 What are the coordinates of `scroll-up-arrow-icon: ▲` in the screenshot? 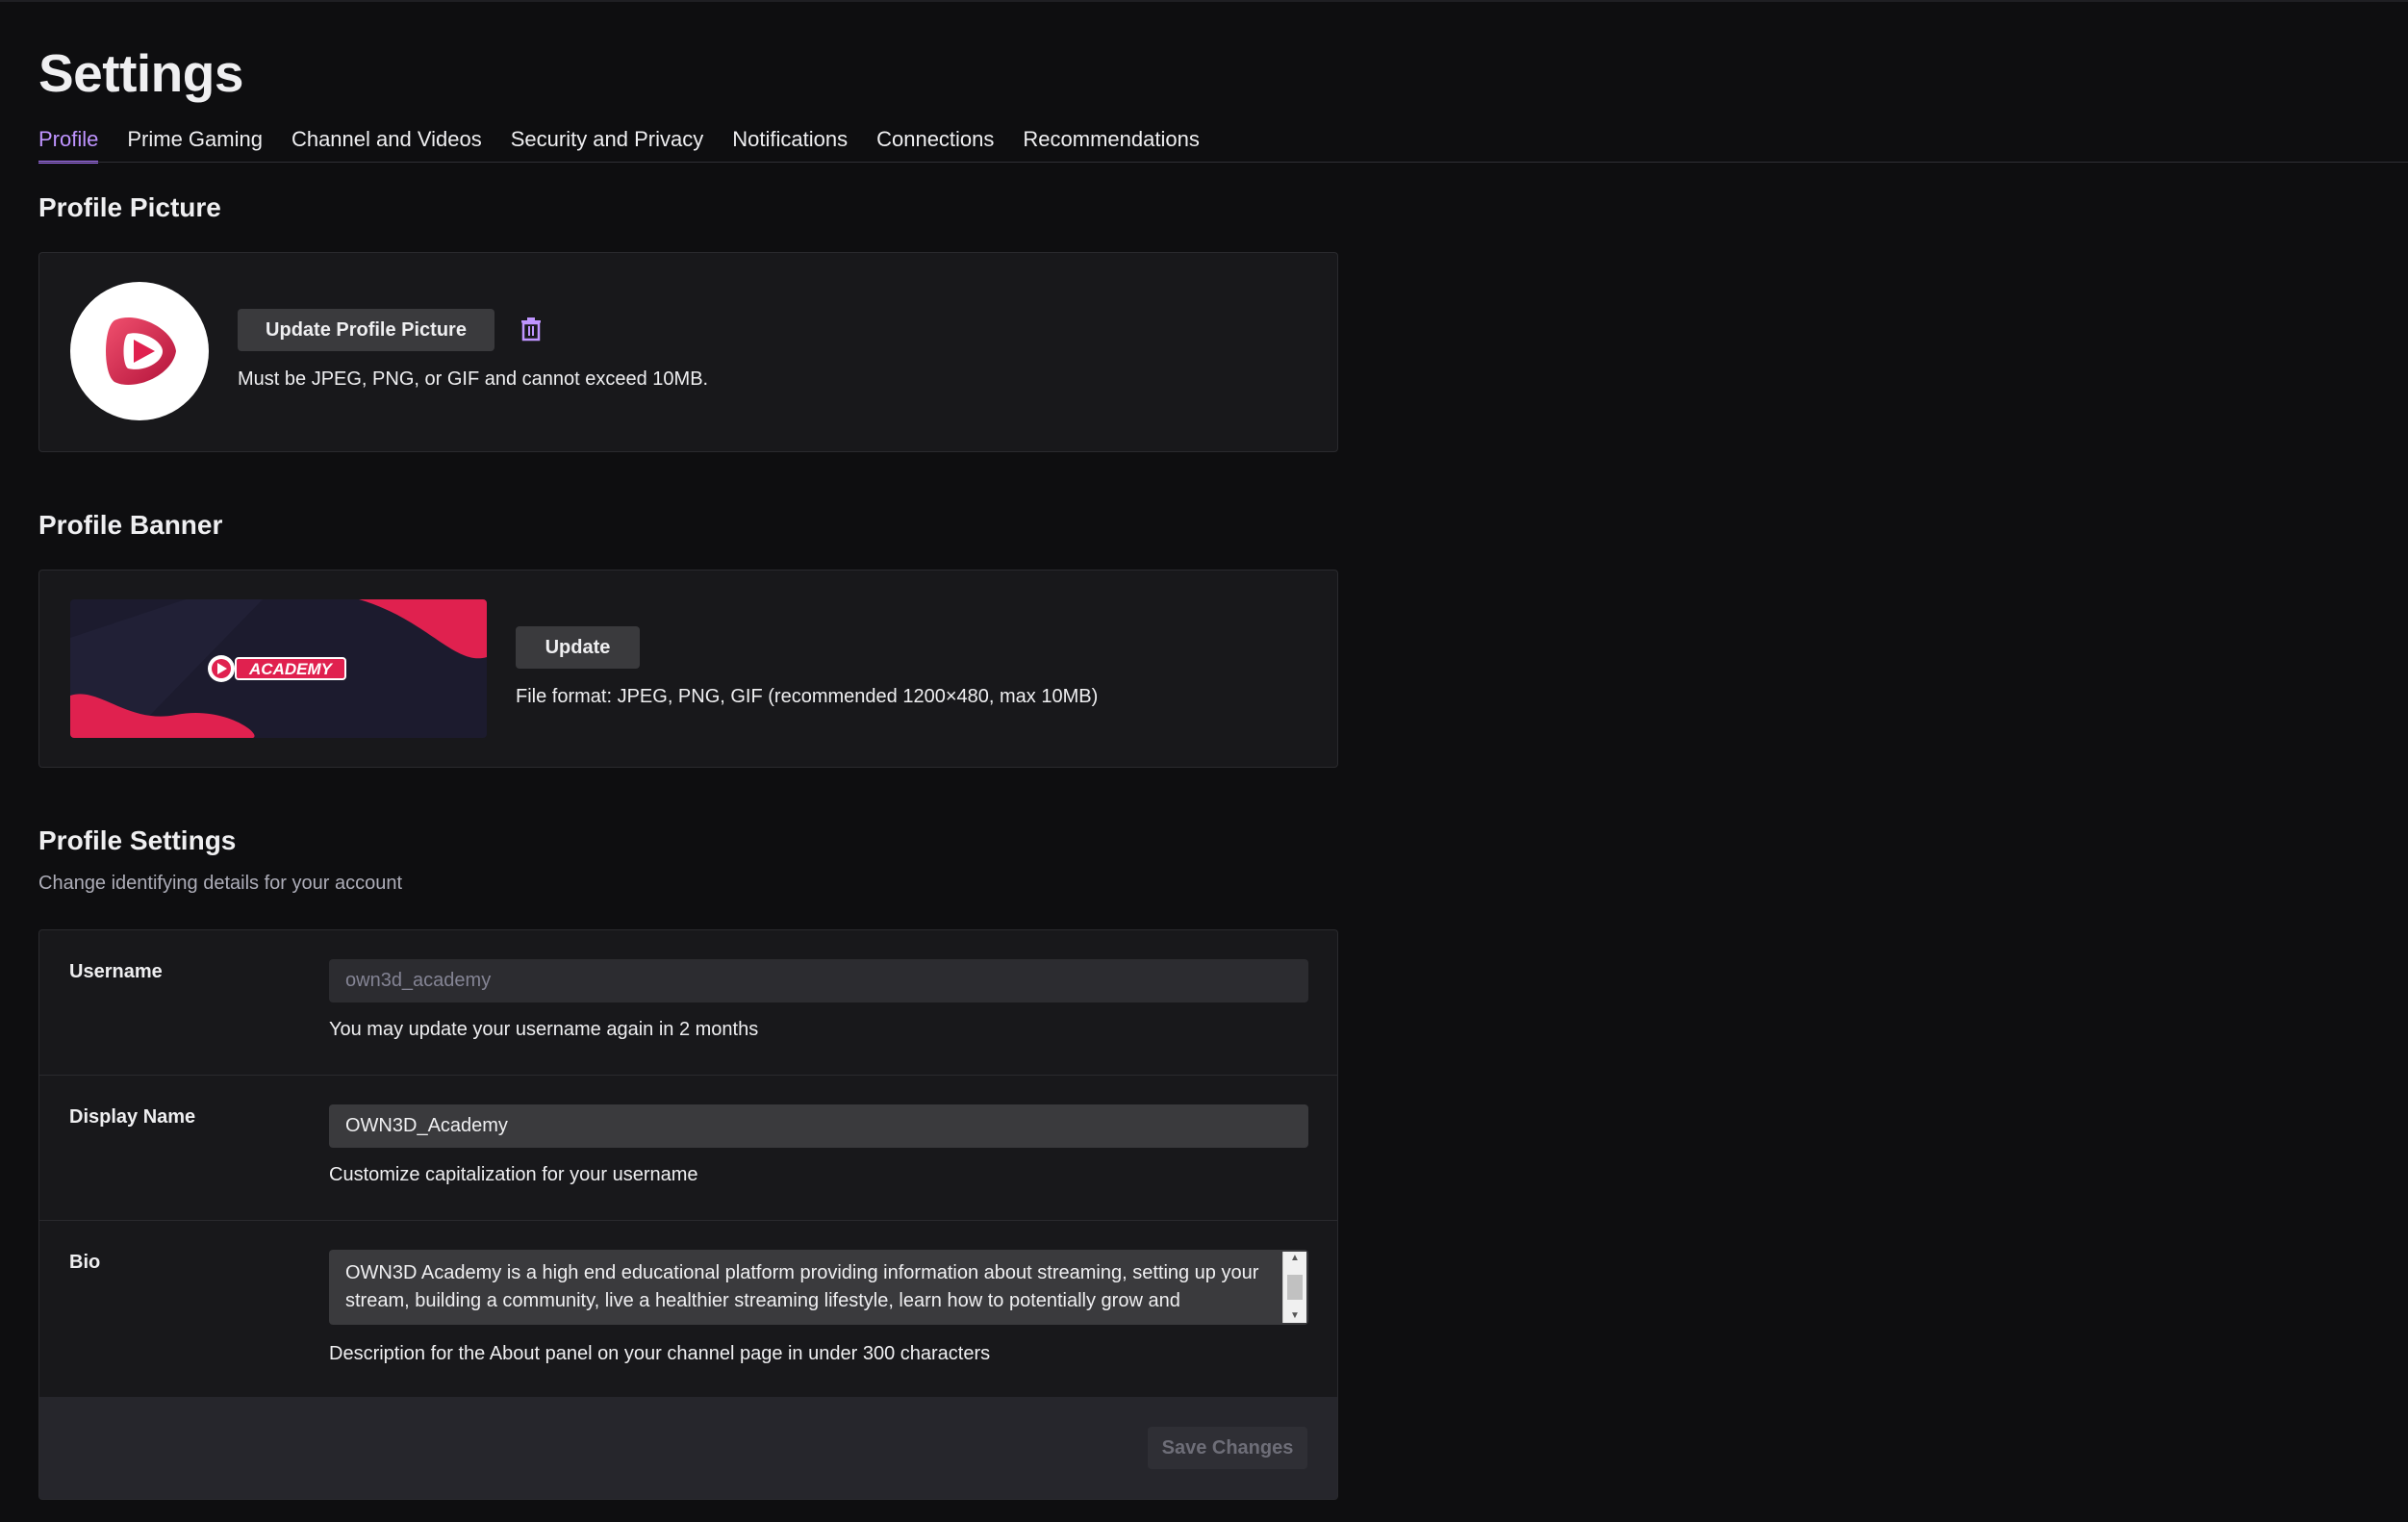 It's located at (1294, 1258).